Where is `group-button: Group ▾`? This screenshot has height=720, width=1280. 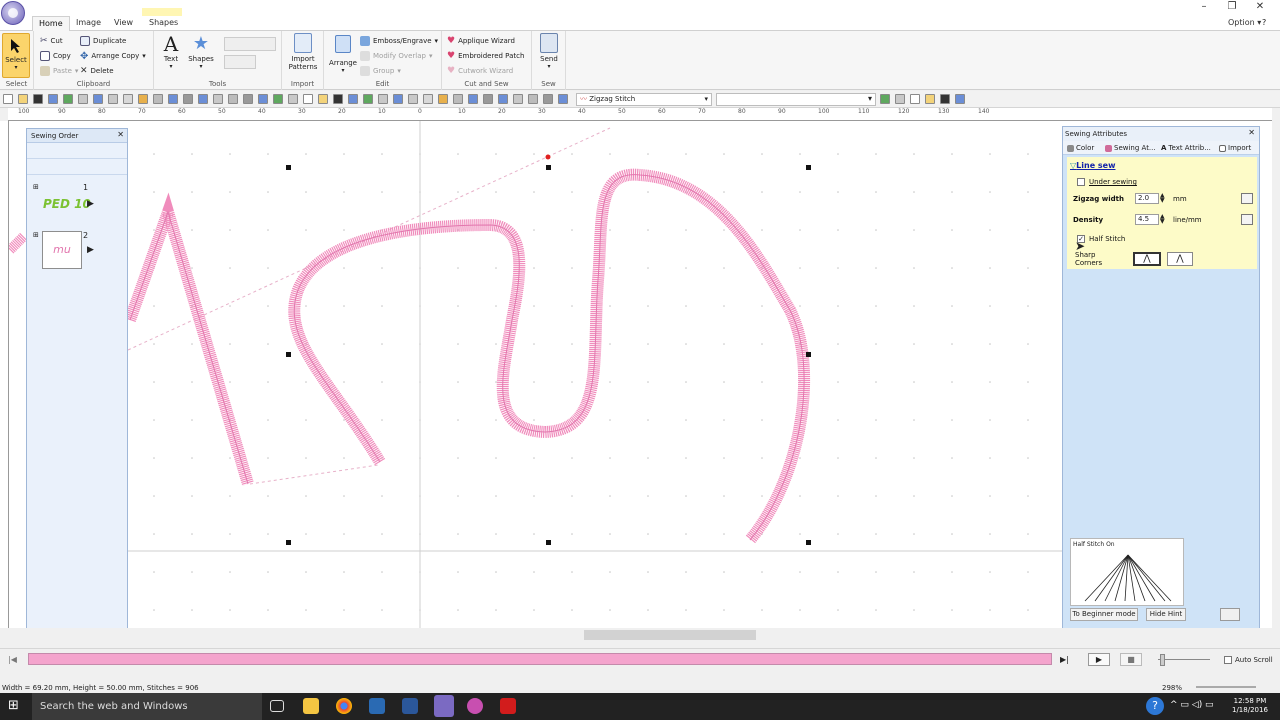
group-button: Group ▾ is located at coordinates (380, 71).